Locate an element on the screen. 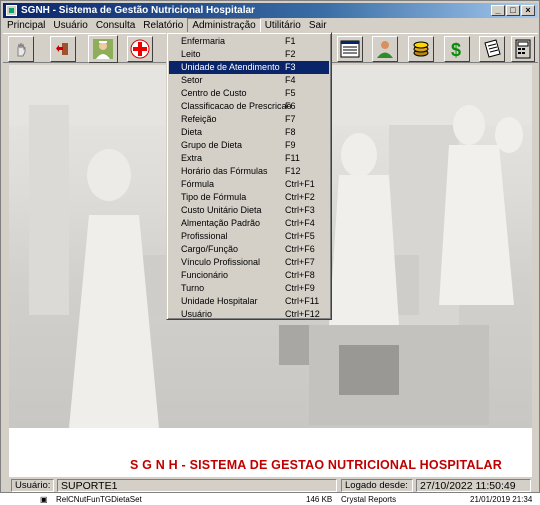 The height and width of the screenshot is (505, 540). menu-item-funcionario: Funcionário Ctrl+F8 is located at coordinates (249, 275).